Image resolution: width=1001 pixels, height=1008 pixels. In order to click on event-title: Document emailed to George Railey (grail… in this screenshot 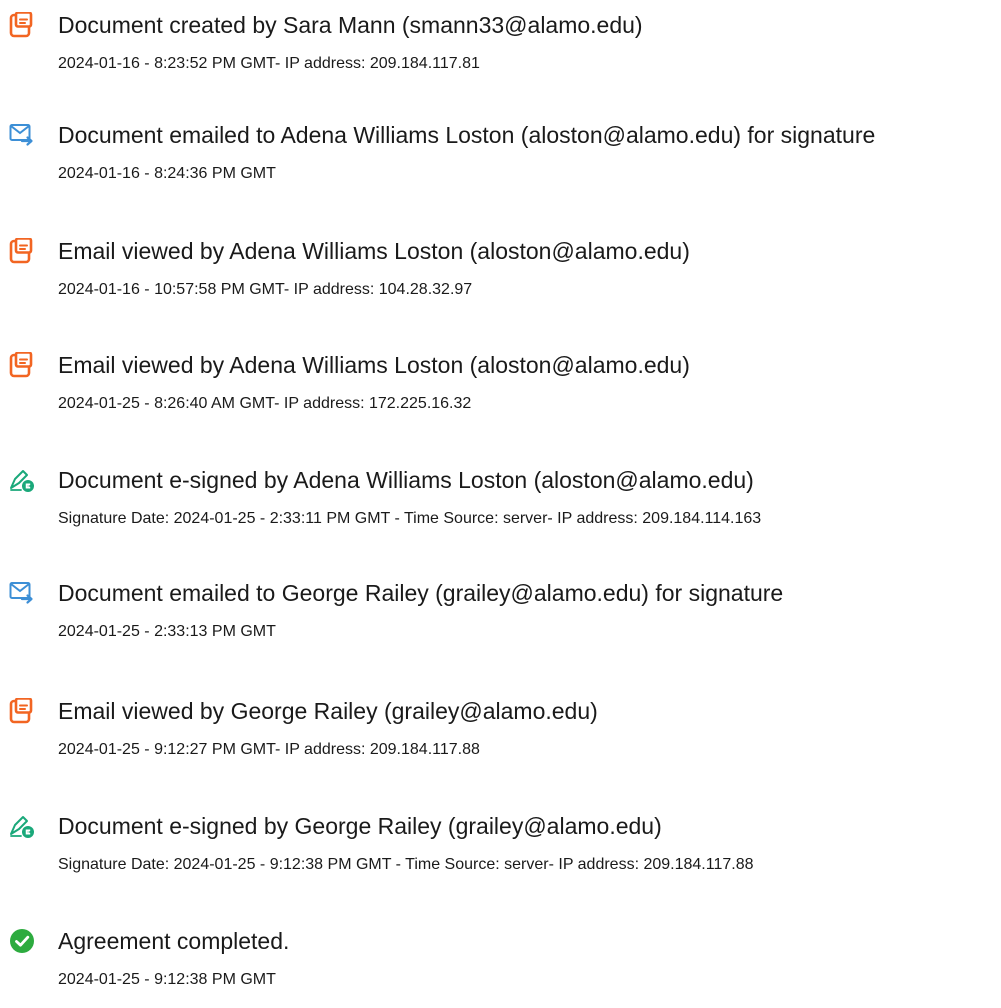, I will do `click(421, 593)`.